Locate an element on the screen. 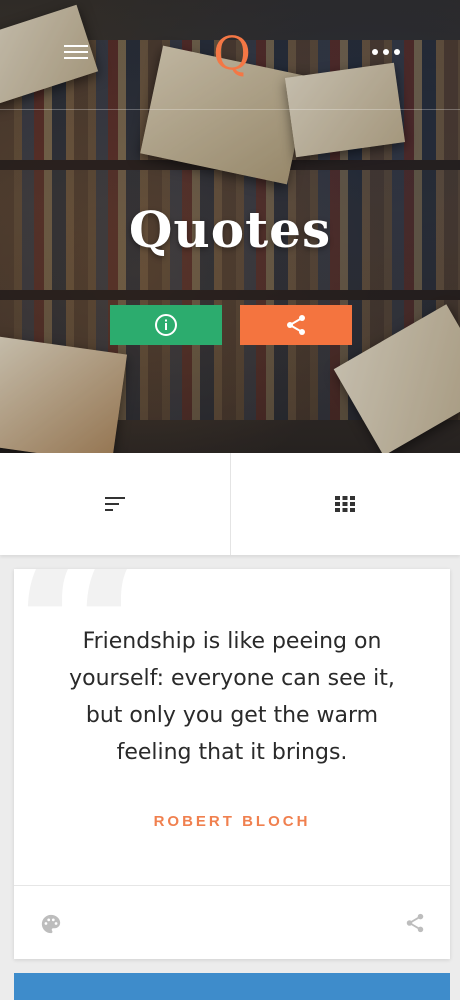  sort-icon is located at coordinates (114, 504).